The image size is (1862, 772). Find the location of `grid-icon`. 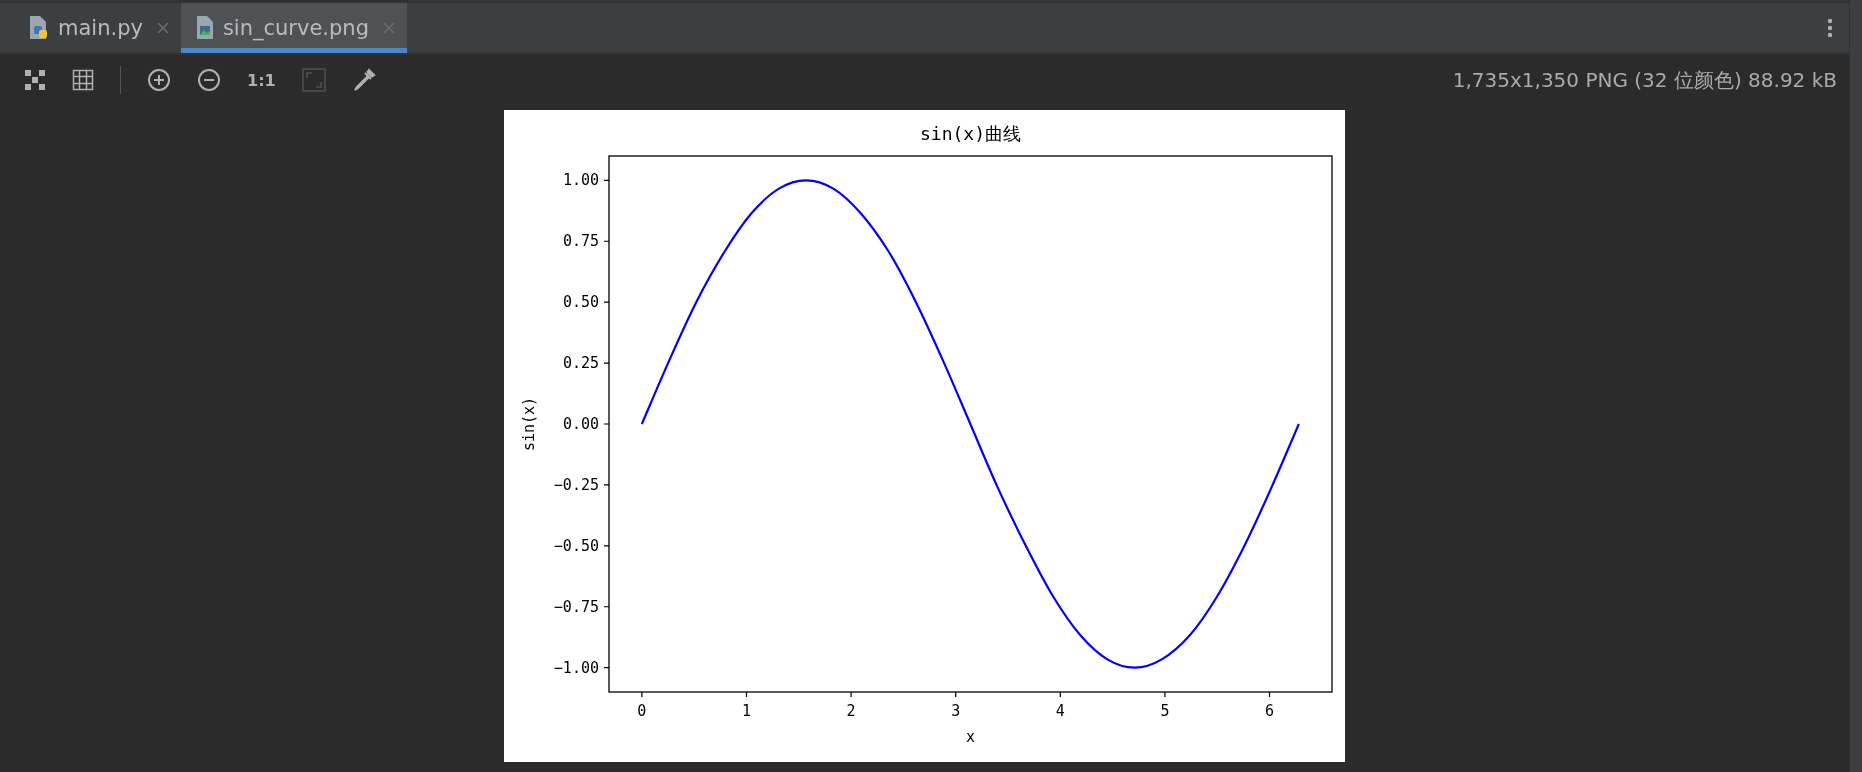

grid-icon is located at coordinates (83, 80).